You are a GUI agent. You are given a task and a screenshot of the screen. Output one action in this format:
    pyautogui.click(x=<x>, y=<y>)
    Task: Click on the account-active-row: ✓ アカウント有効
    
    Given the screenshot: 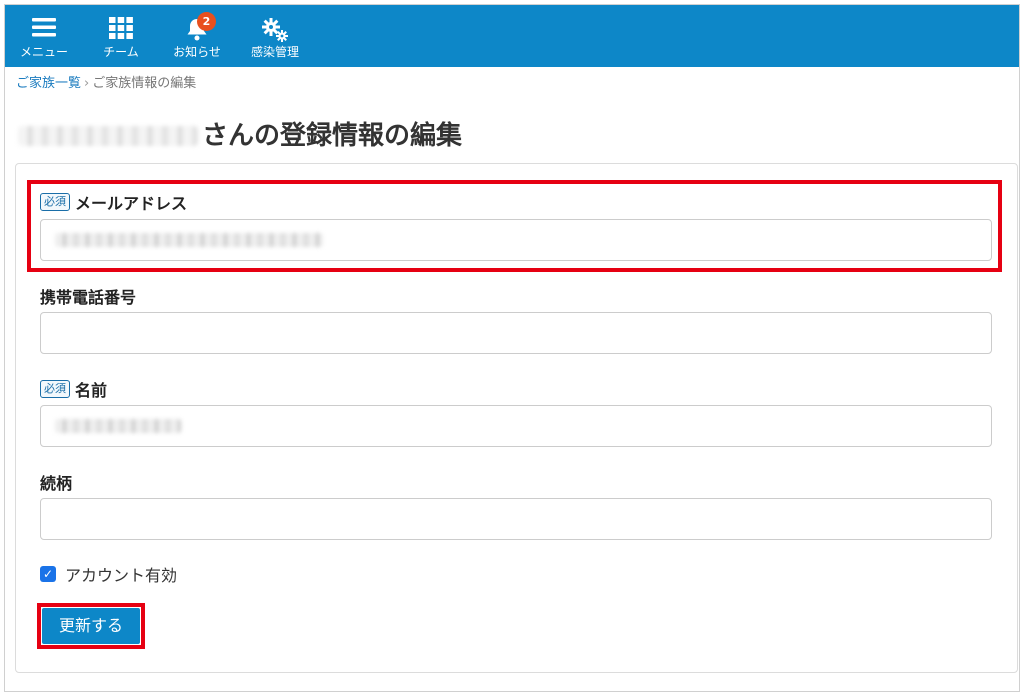 What is the action you would take?
    pyautogui.click(x=108, y=574)
    